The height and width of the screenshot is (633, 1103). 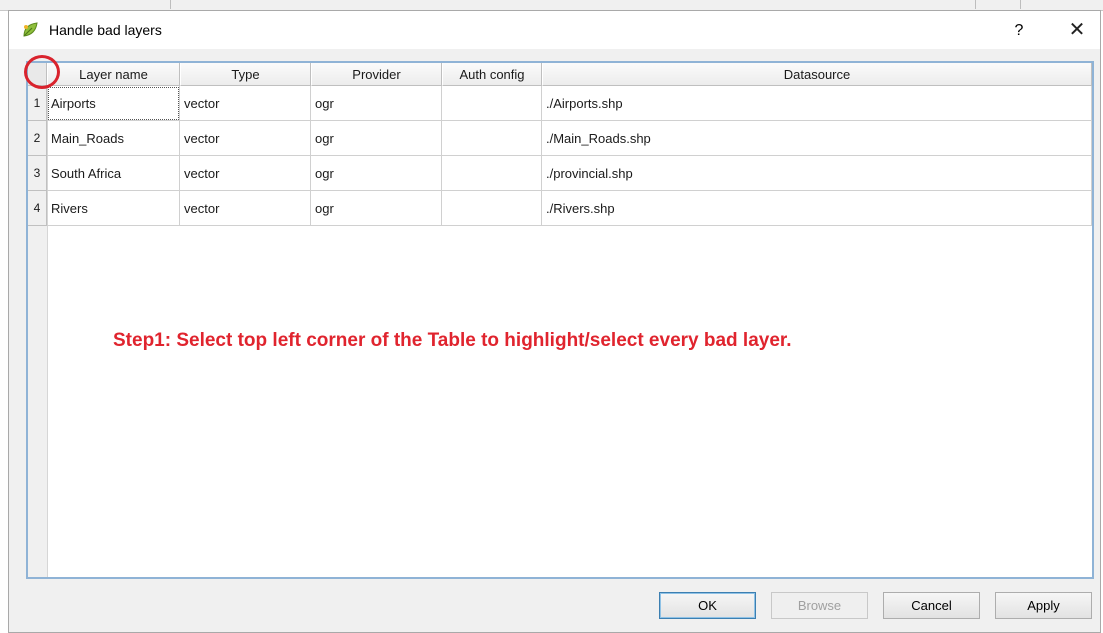 What do you see at coordinates (554, 30) in the screenshot?
I see `title-bar: Handle bad layers ? ✕` at bounding box center [554, 30].